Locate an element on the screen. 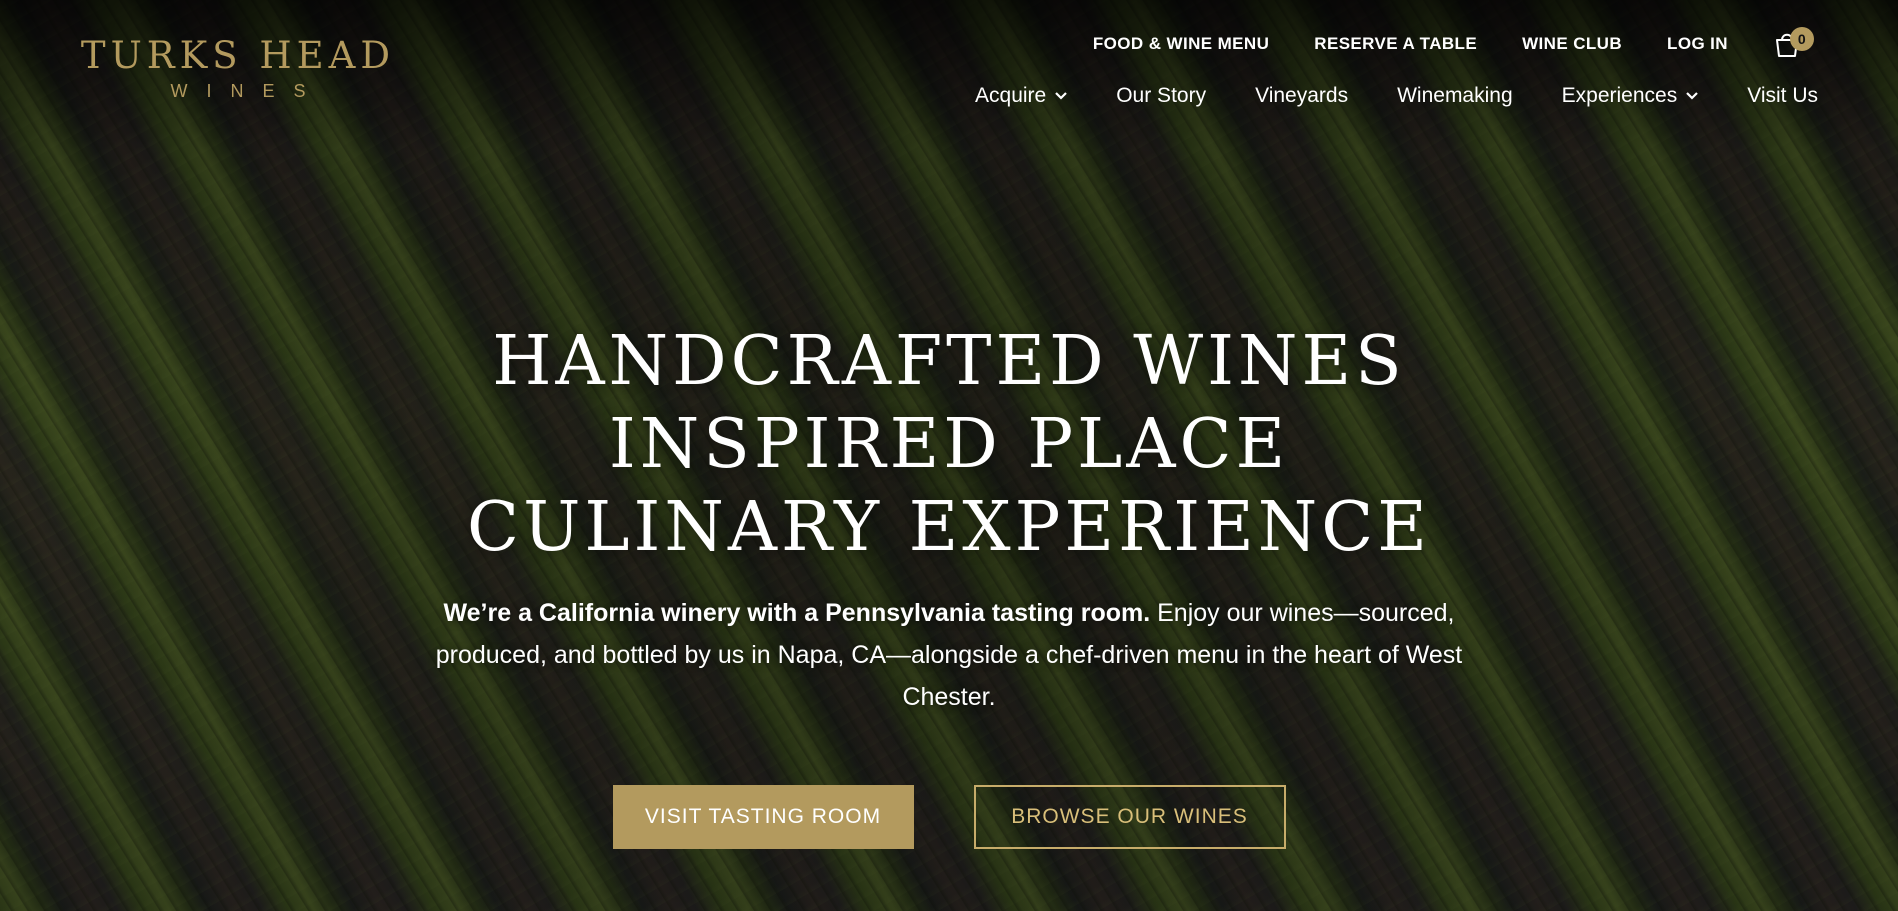 The width and height of the screenshot is (1898, 911). nav-experiences: Experiences is located at coordinates (1630, 96).